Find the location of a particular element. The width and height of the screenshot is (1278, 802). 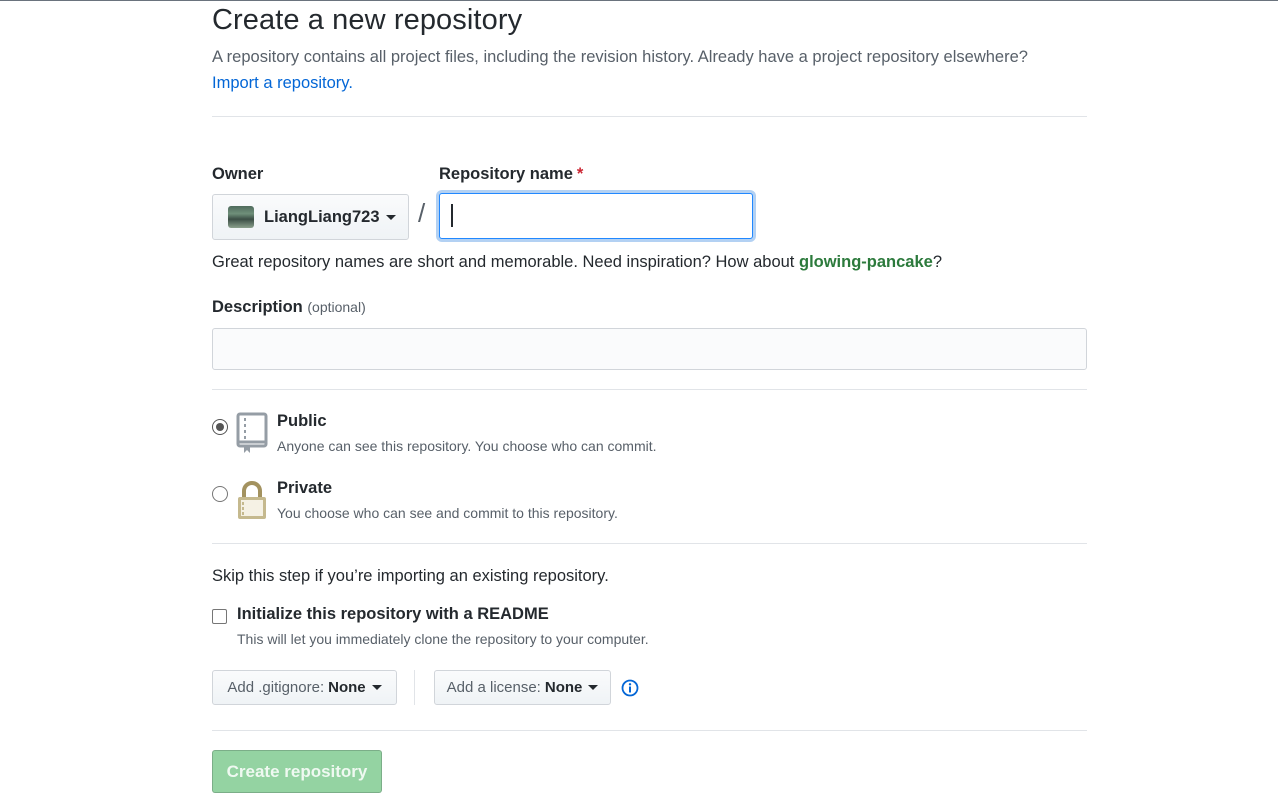

description-input is located at coordinates (649, 349).